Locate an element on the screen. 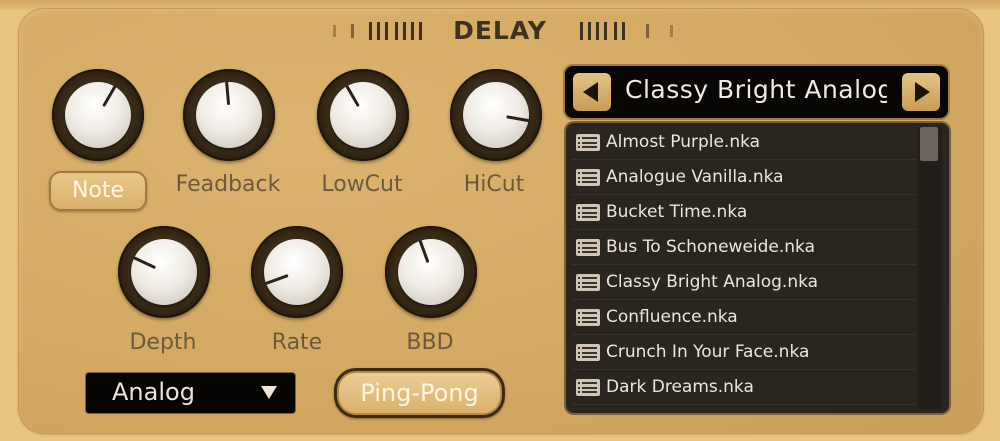  list-item-label: Crunch In Your Face.nka is located at coordinates (708, 352).